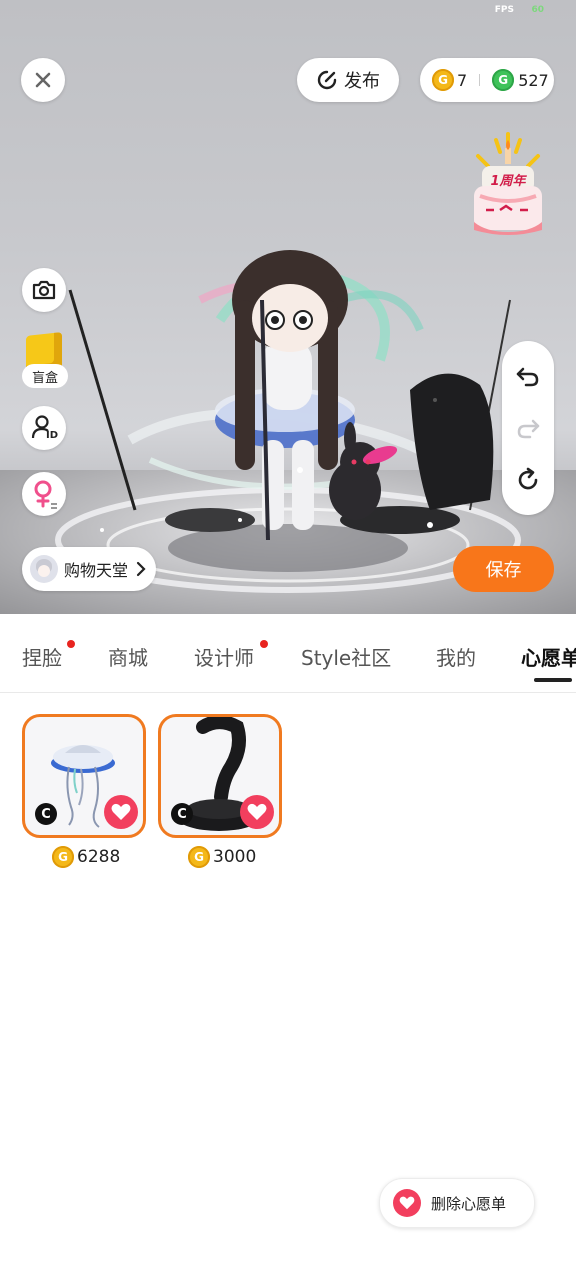  What do you see at coordinates (141, 569) in the screenshot?
I see `chevron-right-icon` at bounding box center [141, 569].